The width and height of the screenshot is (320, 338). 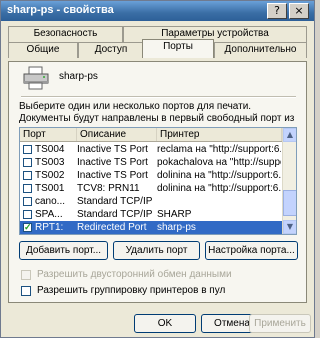 What do you see at coordinates (165, 323) in the screenshot?
I see `ok-button: OK` at bounding box center [165, 323].